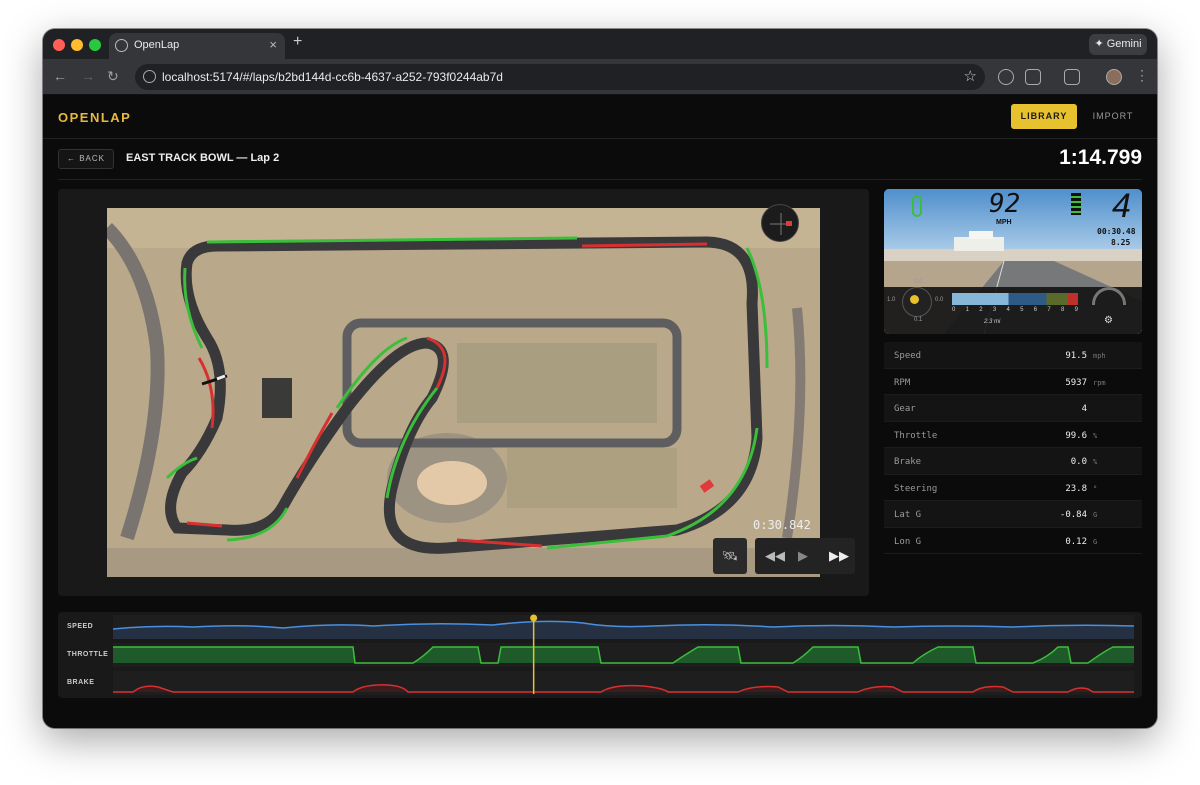  Describe the element at coordinates (1108, 320) in the screenshot. I see `settings-gear-icon: ⚙` at that location.